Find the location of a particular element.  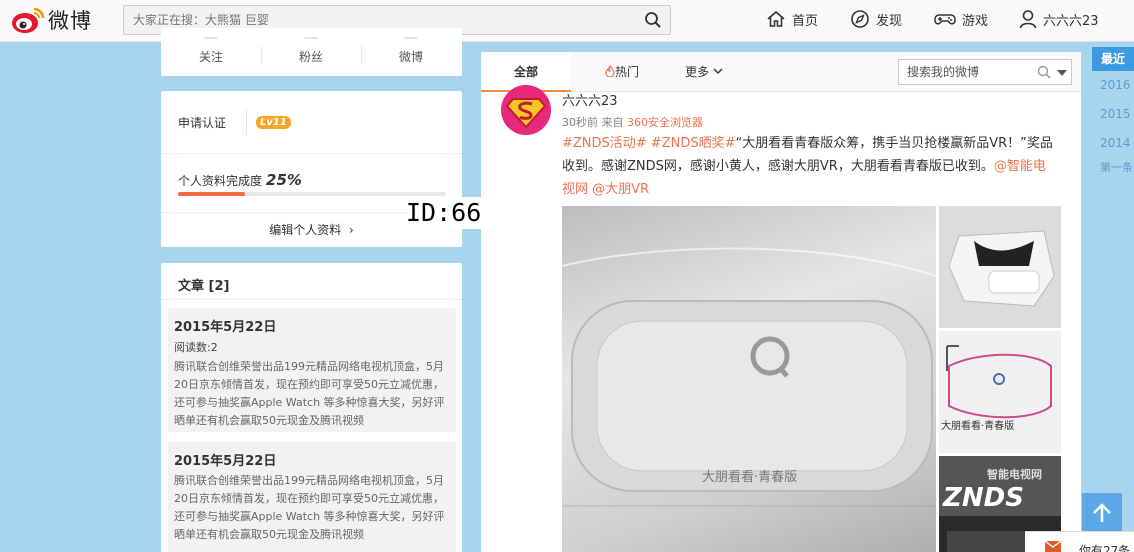

nav-home-label: 首页 is located at coordinates (805, 21).